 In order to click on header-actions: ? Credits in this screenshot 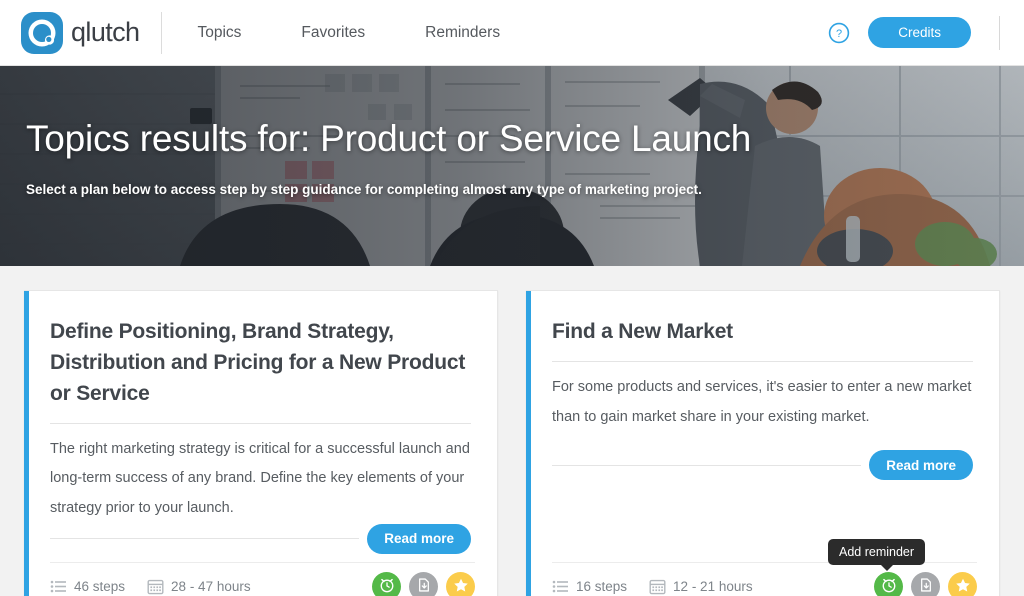, I will do `click(926, 32)`.